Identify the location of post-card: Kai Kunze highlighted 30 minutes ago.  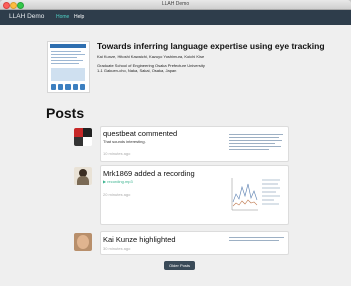
(194, 243).